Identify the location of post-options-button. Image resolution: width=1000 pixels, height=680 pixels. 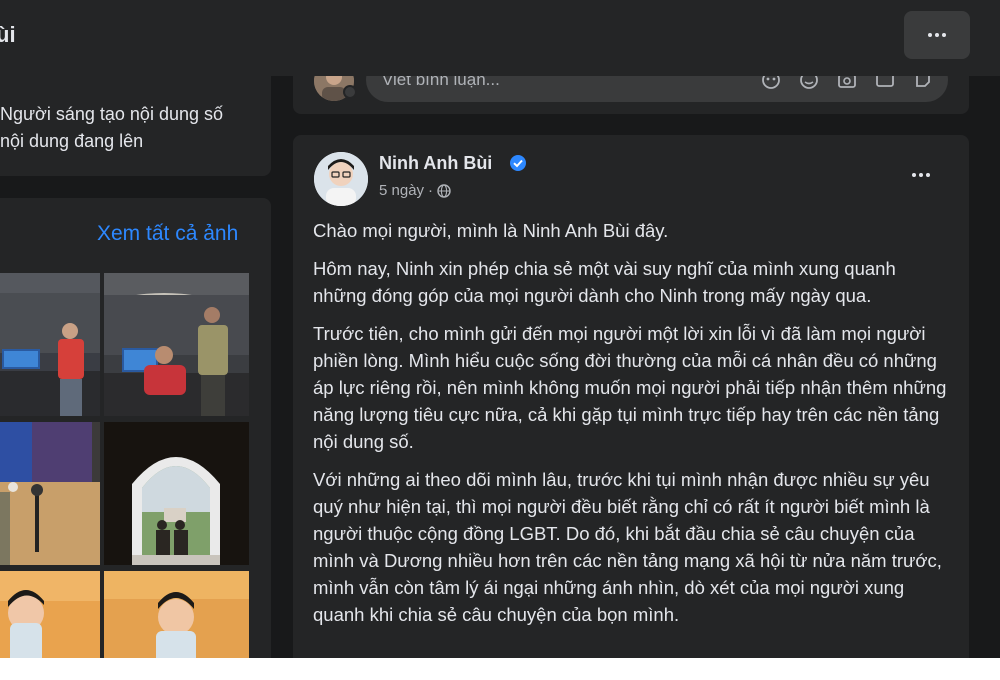
(921, 175).